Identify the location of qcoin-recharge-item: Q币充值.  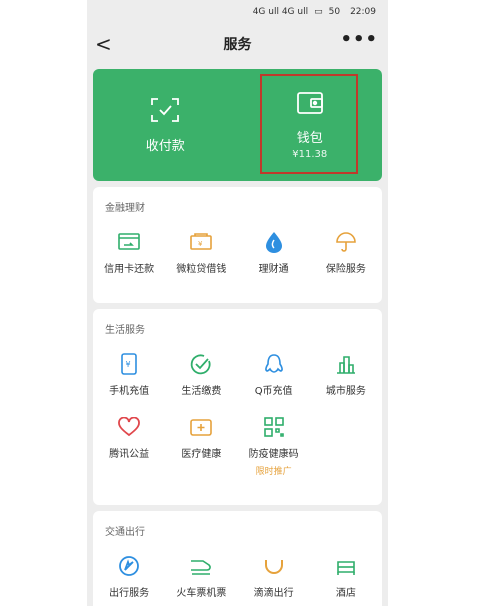
(274, 374).